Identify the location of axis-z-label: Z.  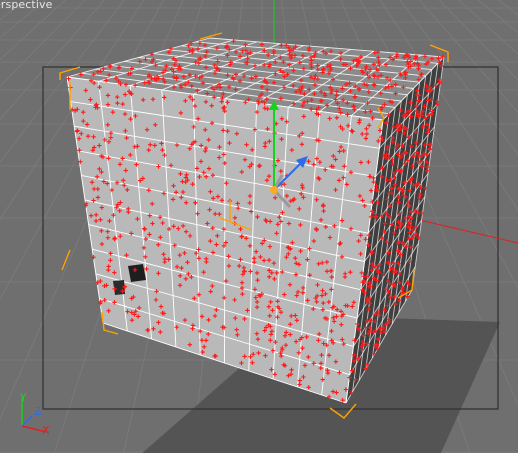
(38, 411).